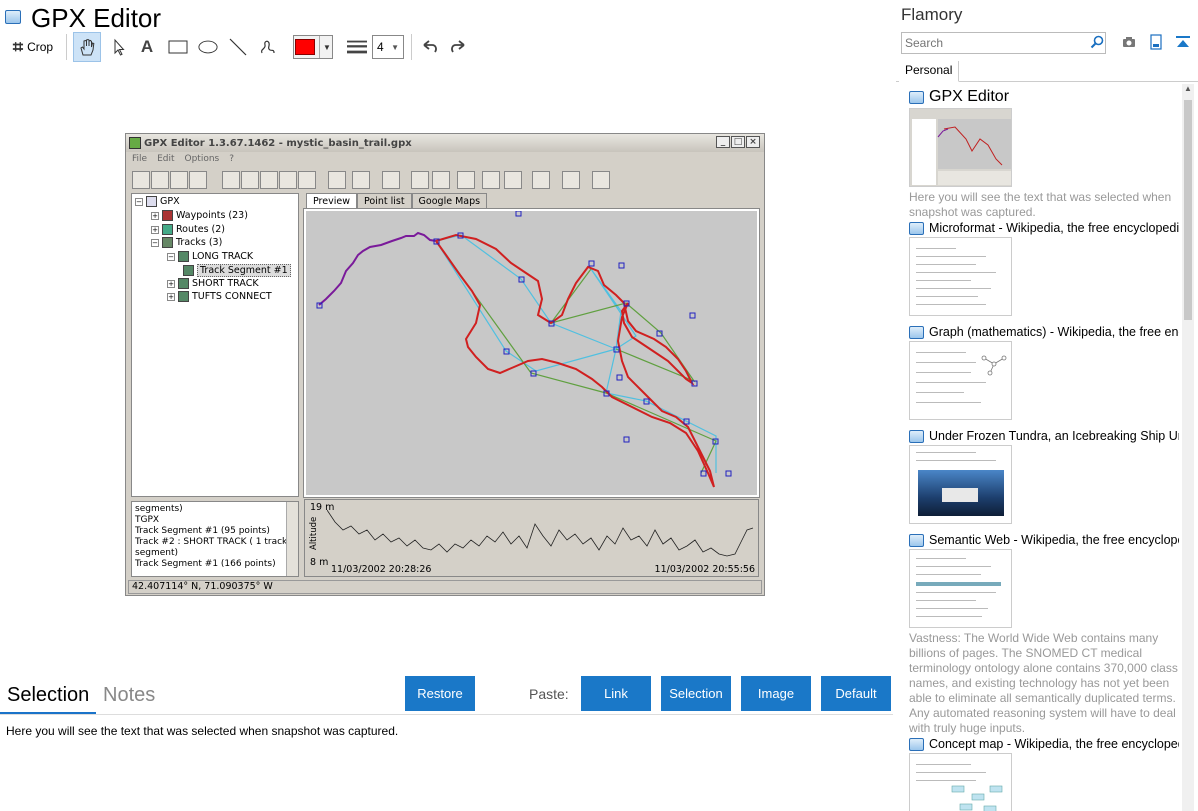  Describe the element at coordinates (1188, 88) in the screenshot. I see `chevron-up-icon: ▲` at that location.